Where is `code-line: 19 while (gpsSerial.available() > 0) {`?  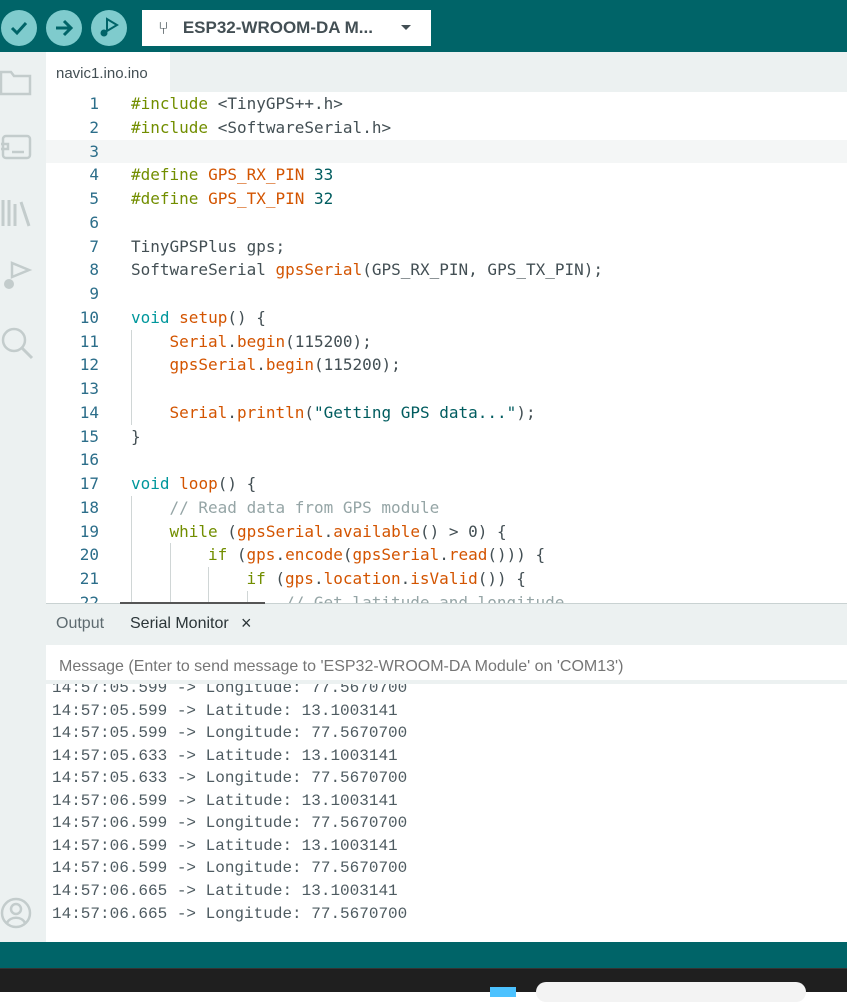
code-line: 19 while (gpsSerial.available() > 0) { is located at coordinates (446, 531).